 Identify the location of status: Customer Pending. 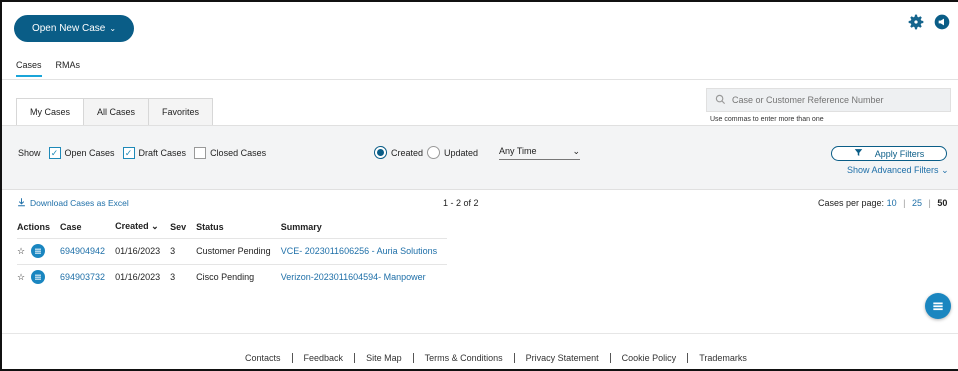
(238, 250).